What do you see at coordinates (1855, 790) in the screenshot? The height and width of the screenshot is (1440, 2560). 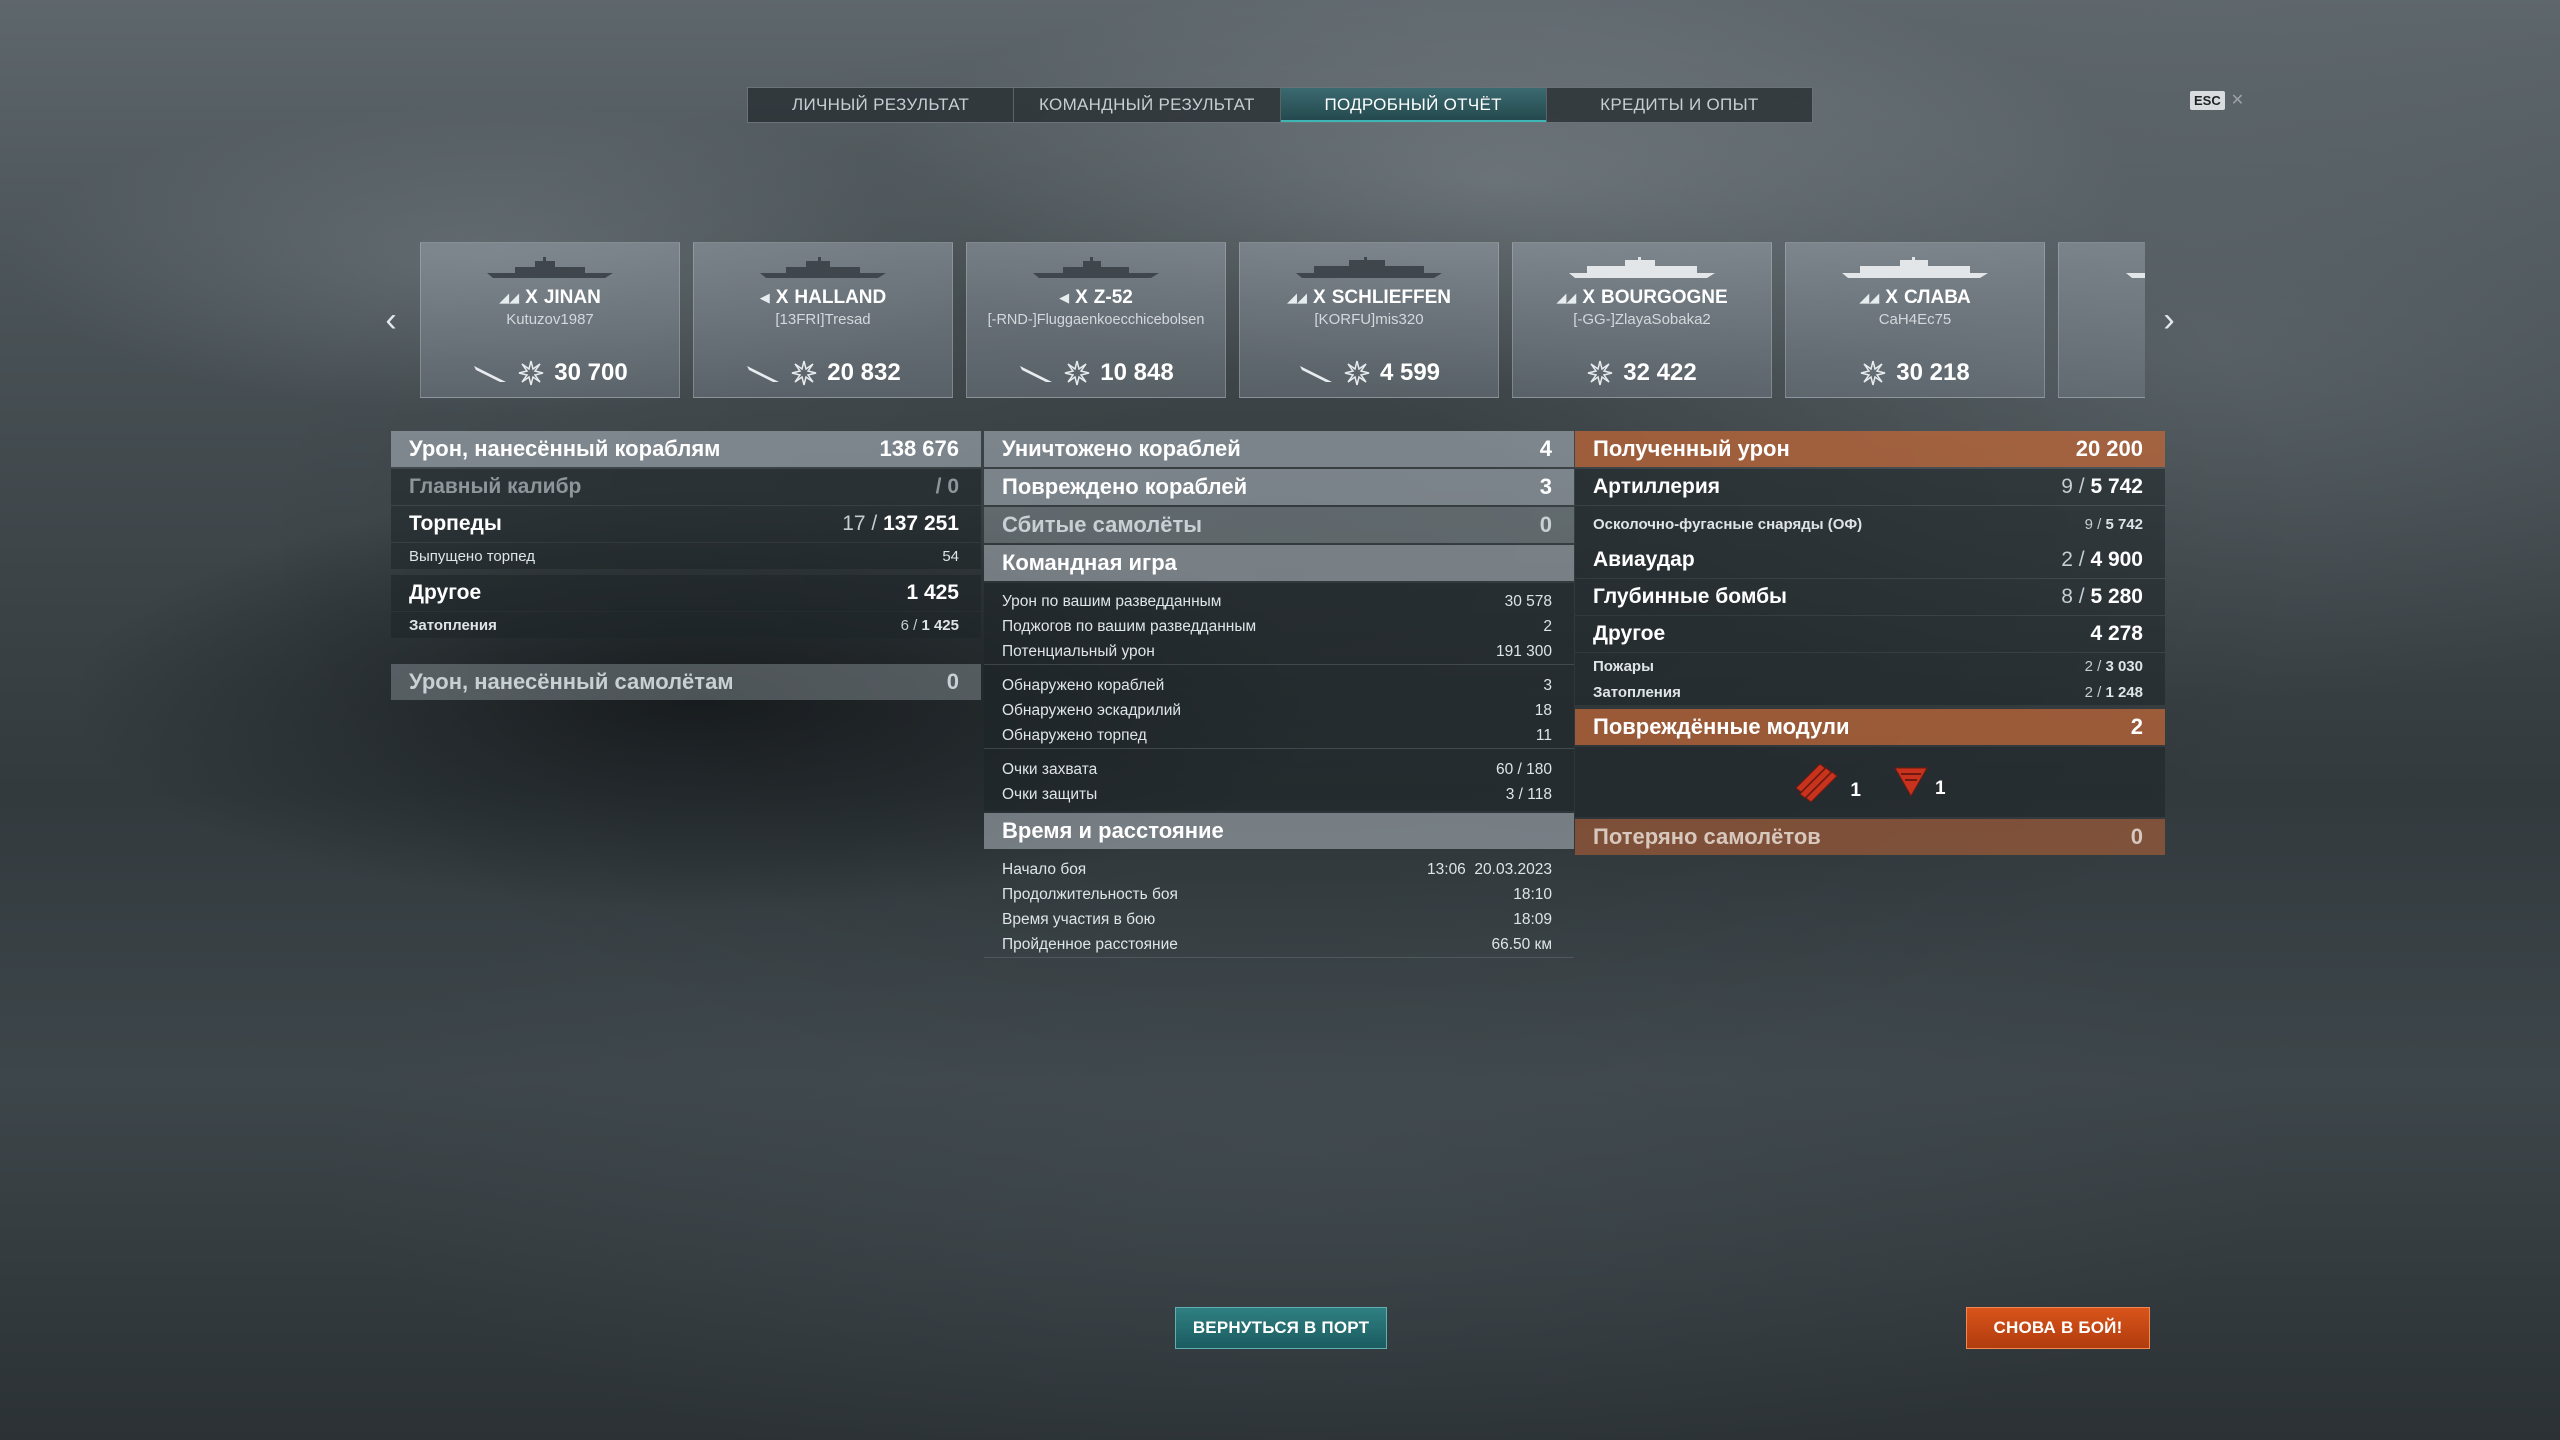 I see `module-count: 1` at bounding box center [1855, 790].